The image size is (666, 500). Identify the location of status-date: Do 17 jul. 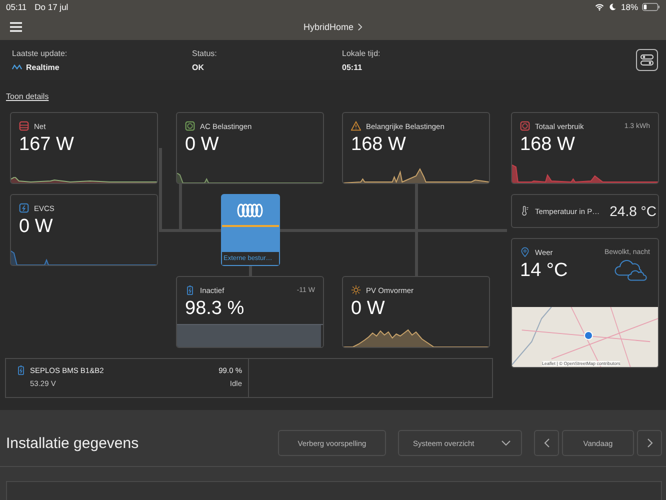
(51, 7).